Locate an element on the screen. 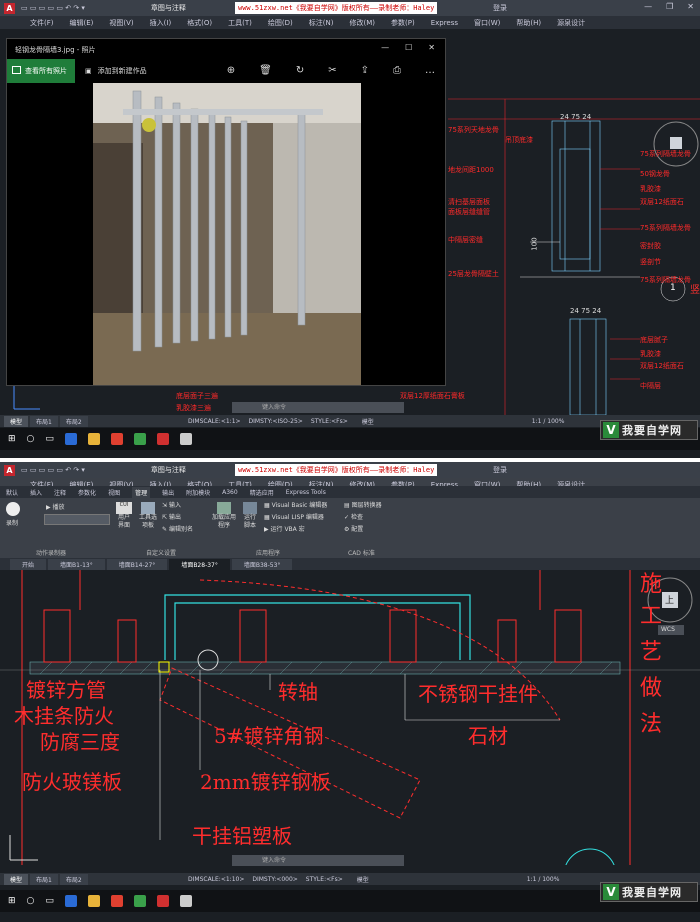 The height and width of the screenshot is (922, 700). load-app-button: 加载应用程序 is located at coordinates (224, 516).